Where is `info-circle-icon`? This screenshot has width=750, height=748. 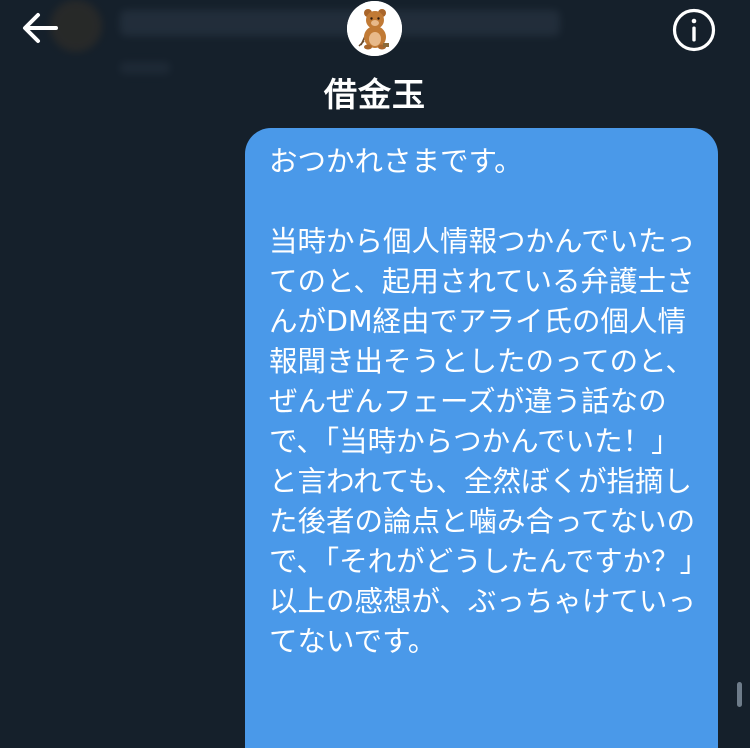
info-circle-icon is located at coordinates (694, 30).